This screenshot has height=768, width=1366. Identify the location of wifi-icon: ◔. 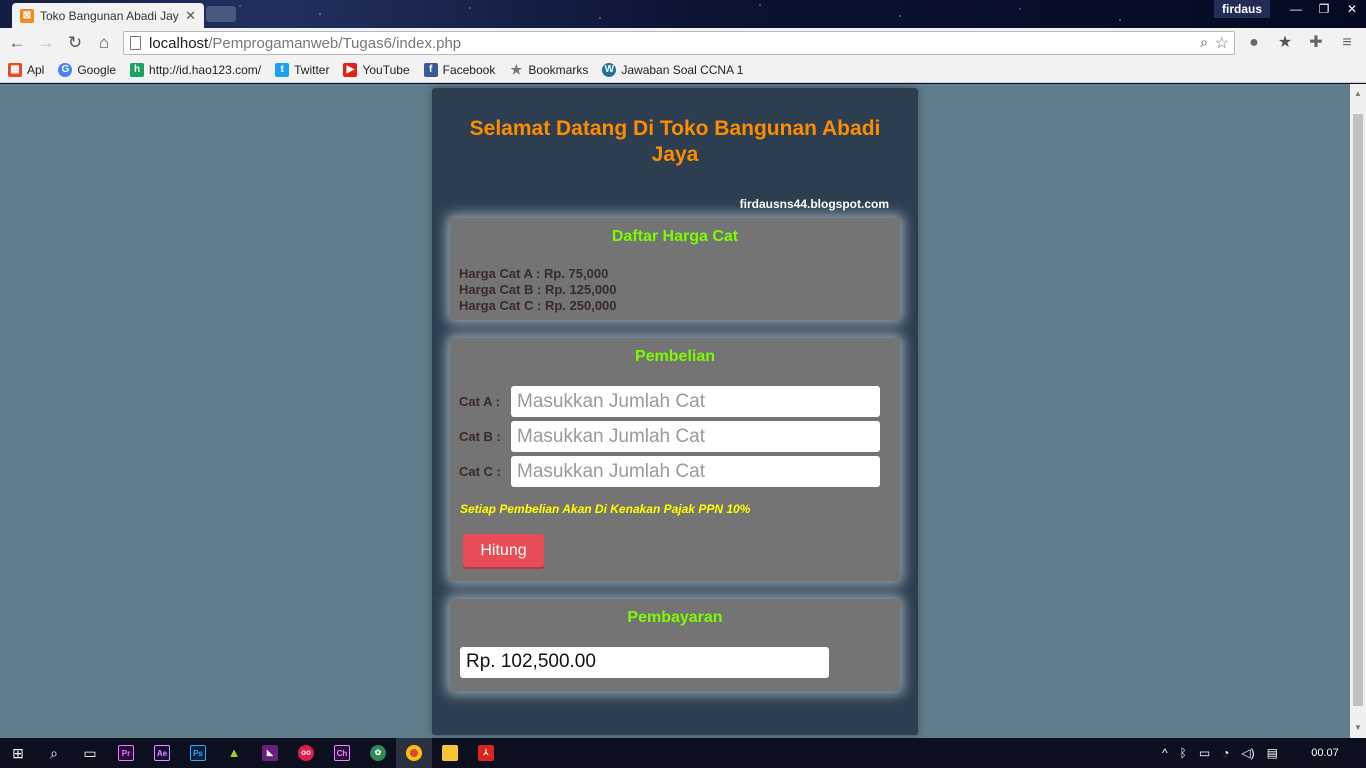
(1225, 753).